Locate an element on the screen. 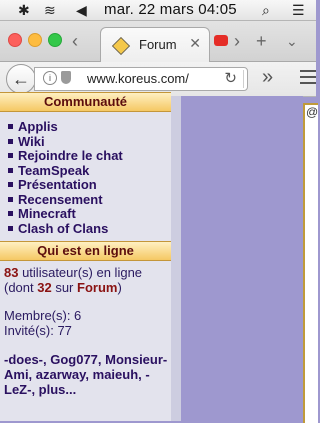  youtube-favicon-icon is located at coordinates (221, 40).